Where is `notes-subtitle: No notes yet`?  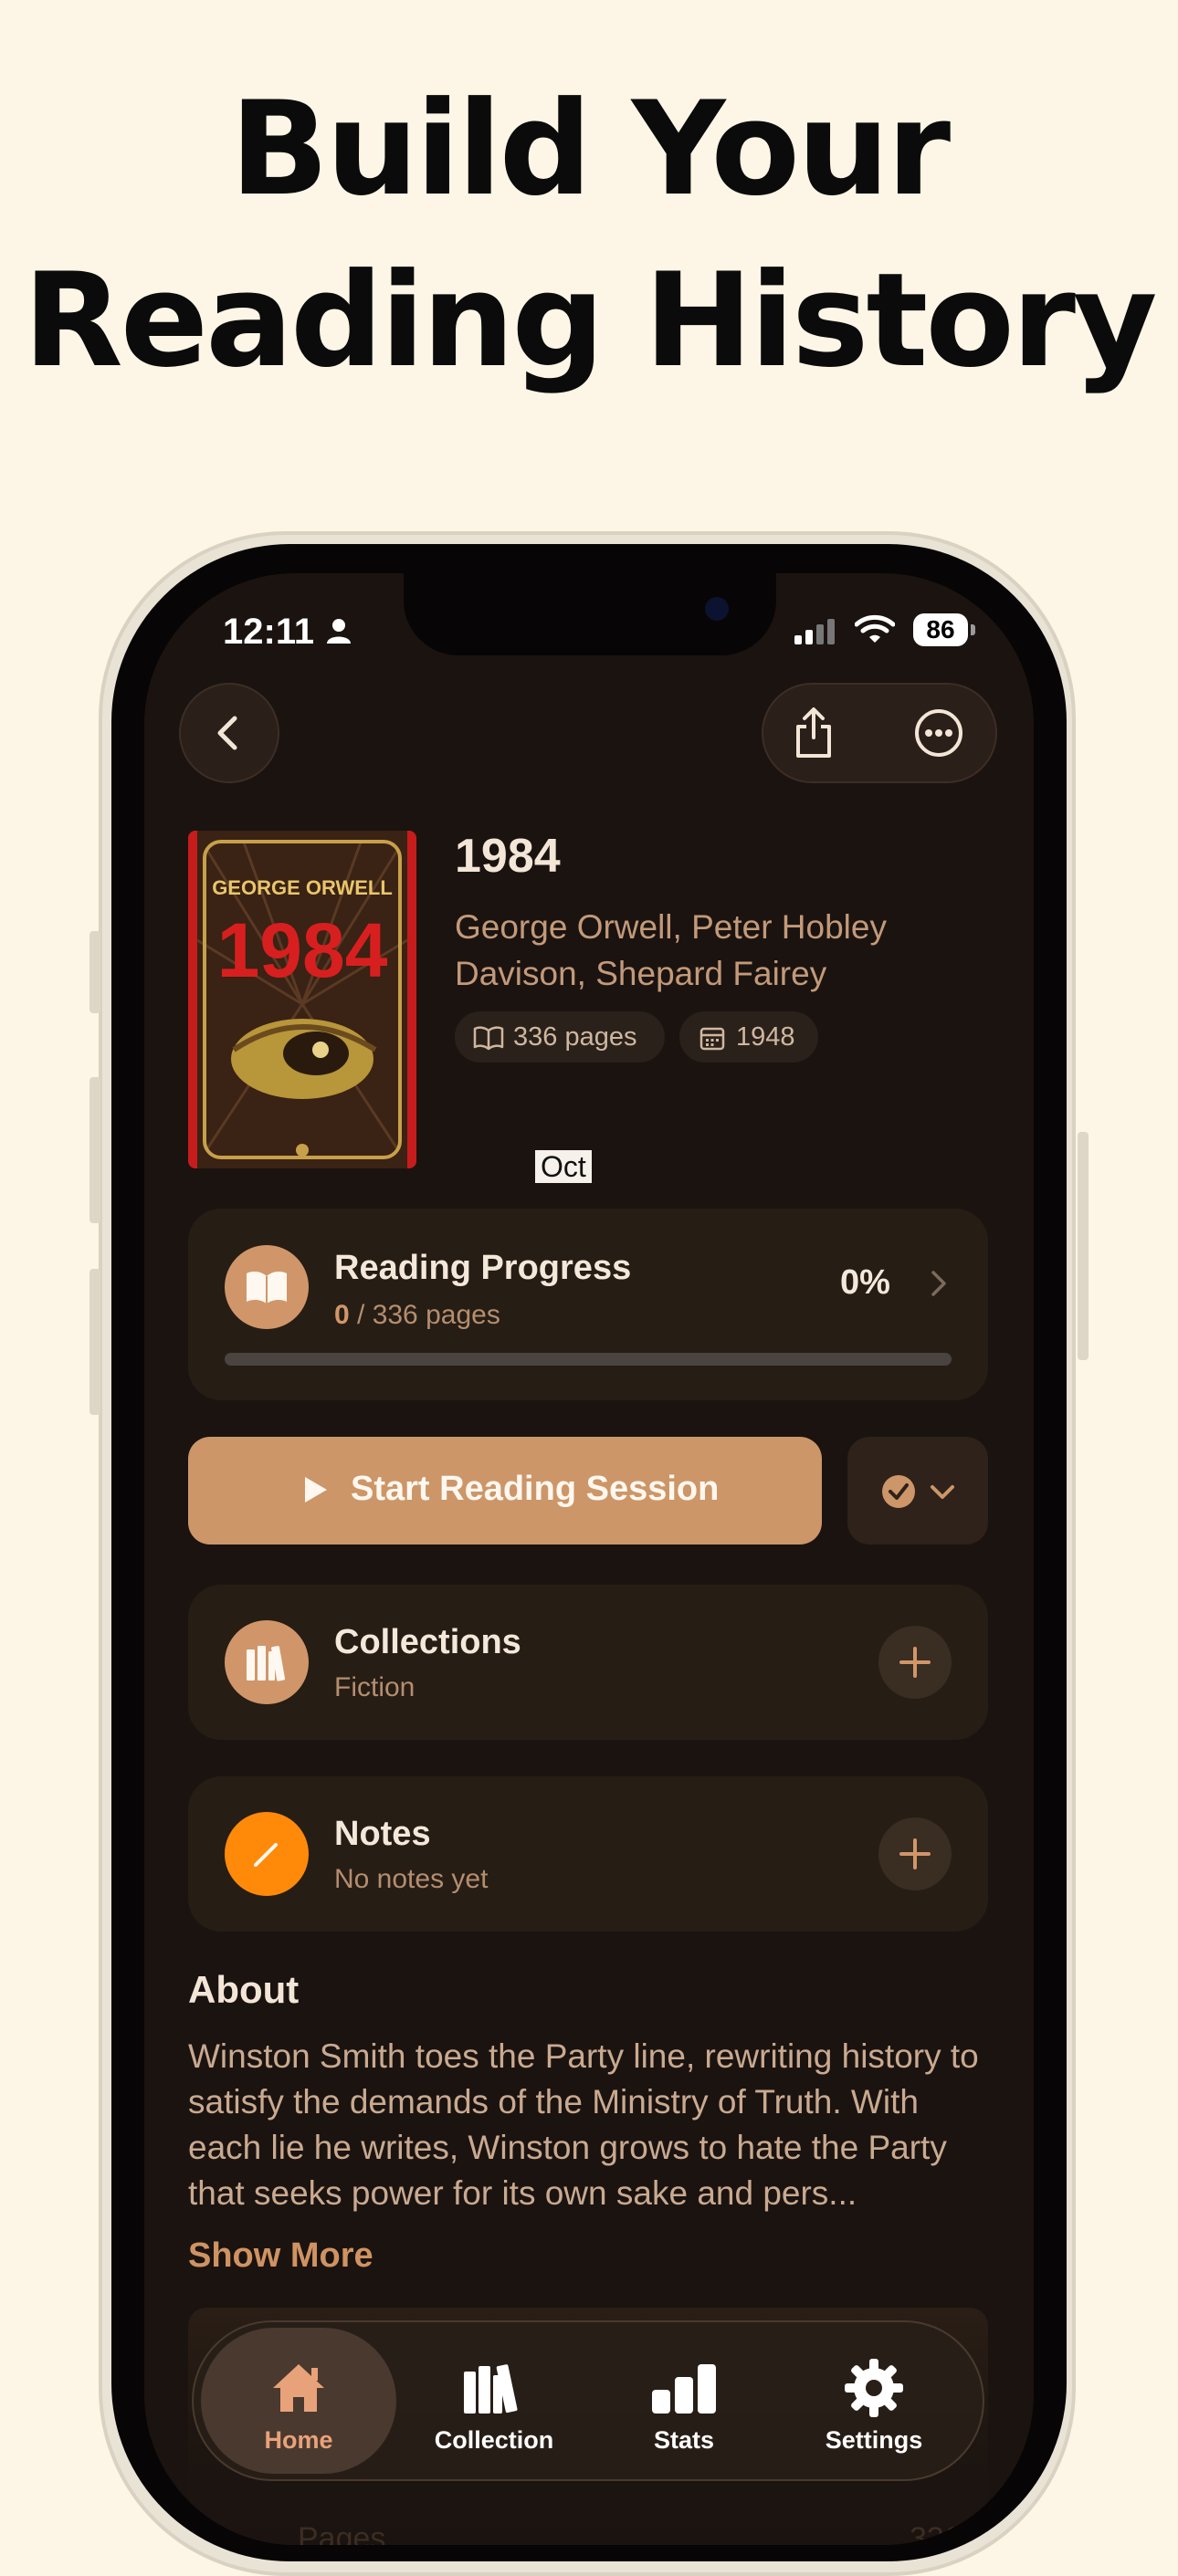
notes-subtitle: No notes yet is located at coordinates (411, 1879).